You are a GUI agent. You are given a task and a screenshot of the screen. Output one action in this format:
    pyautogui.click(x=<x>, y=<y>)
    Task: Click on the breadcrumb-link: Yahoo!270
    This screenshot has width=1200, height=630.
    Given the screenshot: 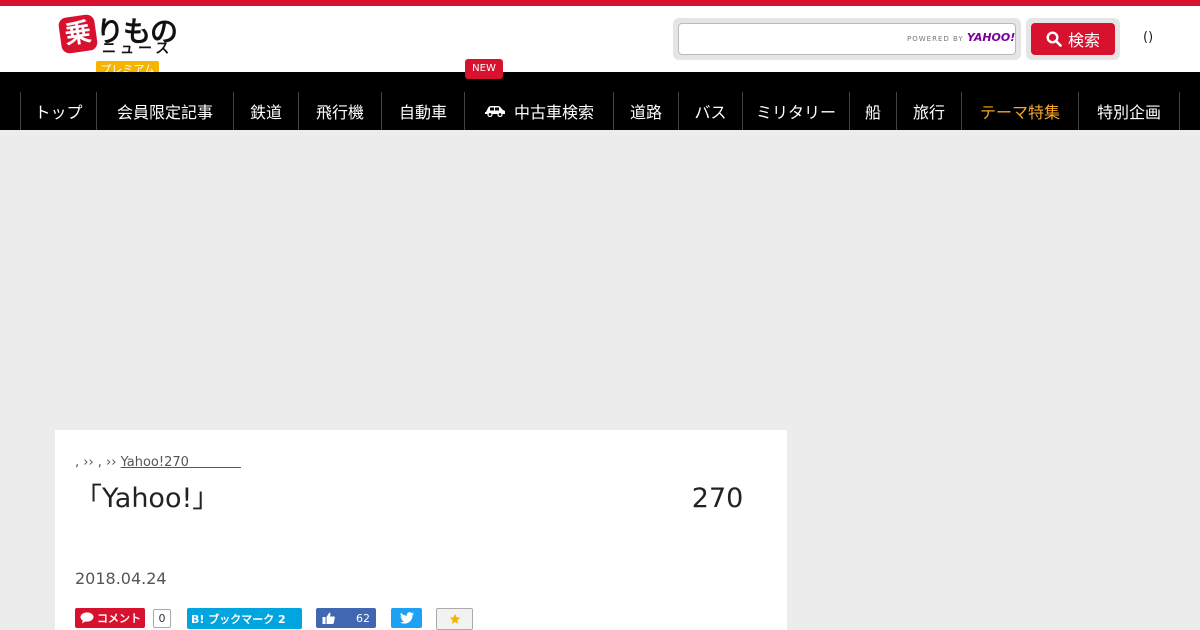 What is the action you would take?
    pyautogui.click(x=181, y=462)
    